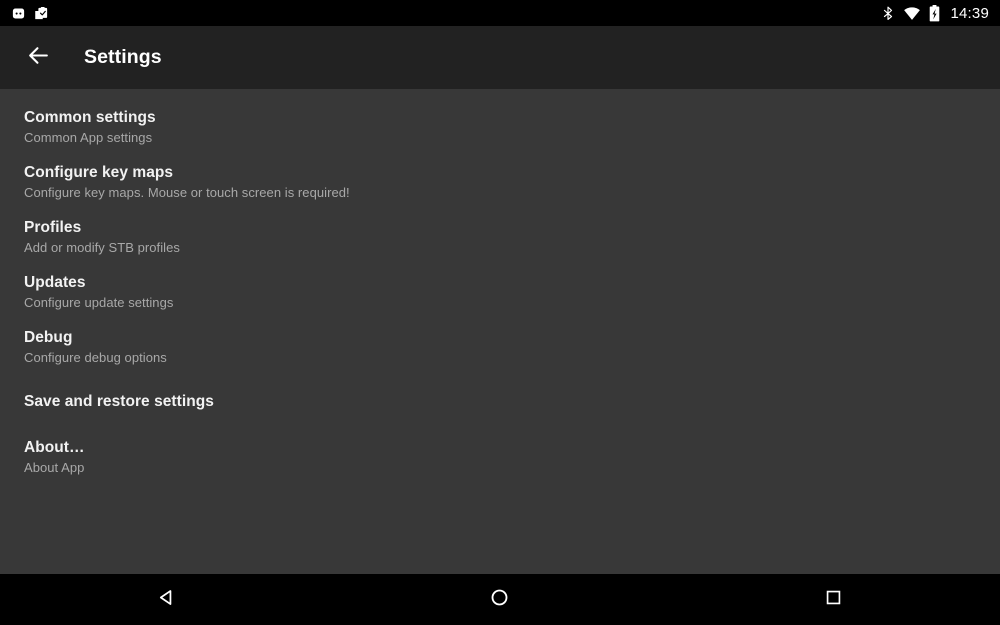 This screenshot has height=625, width=1000. What do you see at coordinates (119, 401) in the screenshot?
I see `setting-title: Save and restore settings` at bounding box center [119, 401].